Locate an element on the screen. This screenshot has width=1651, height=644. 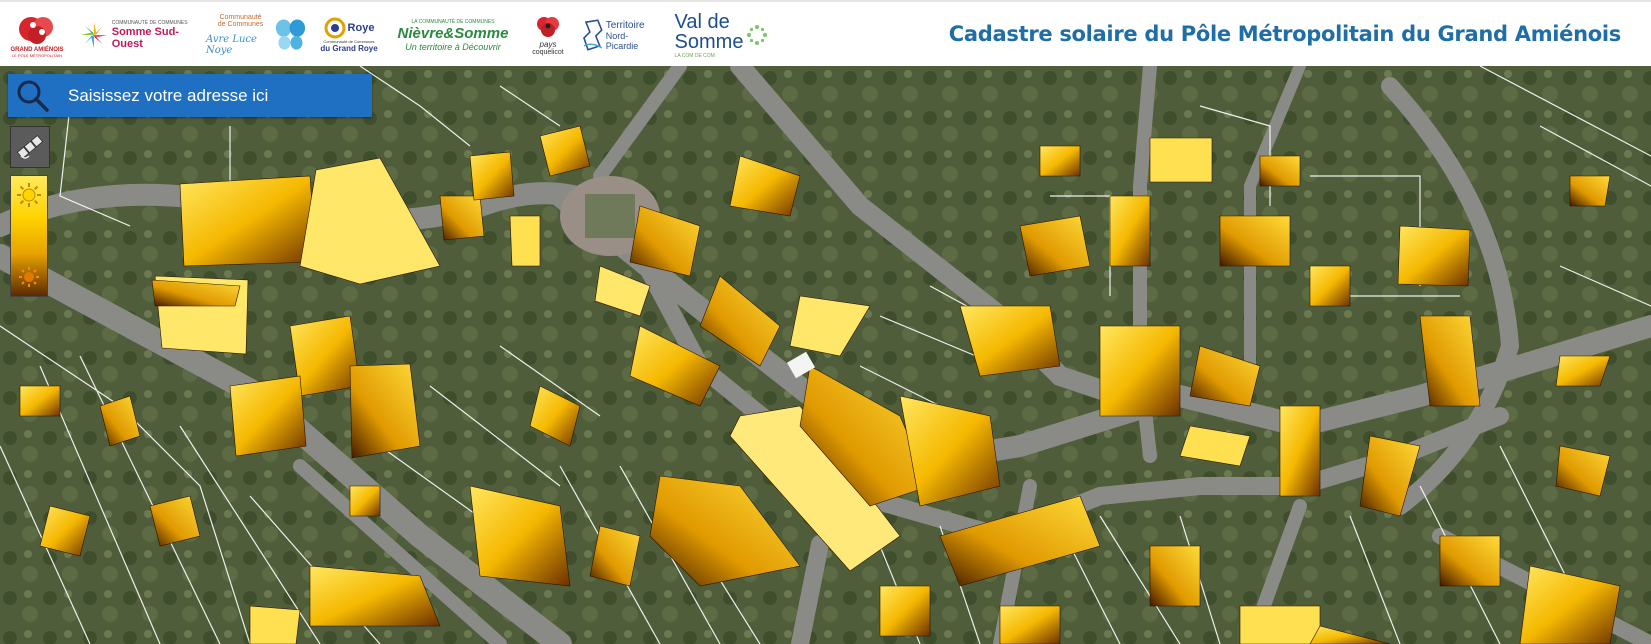
roye-sun-icon is located at coordinates (335, 28).